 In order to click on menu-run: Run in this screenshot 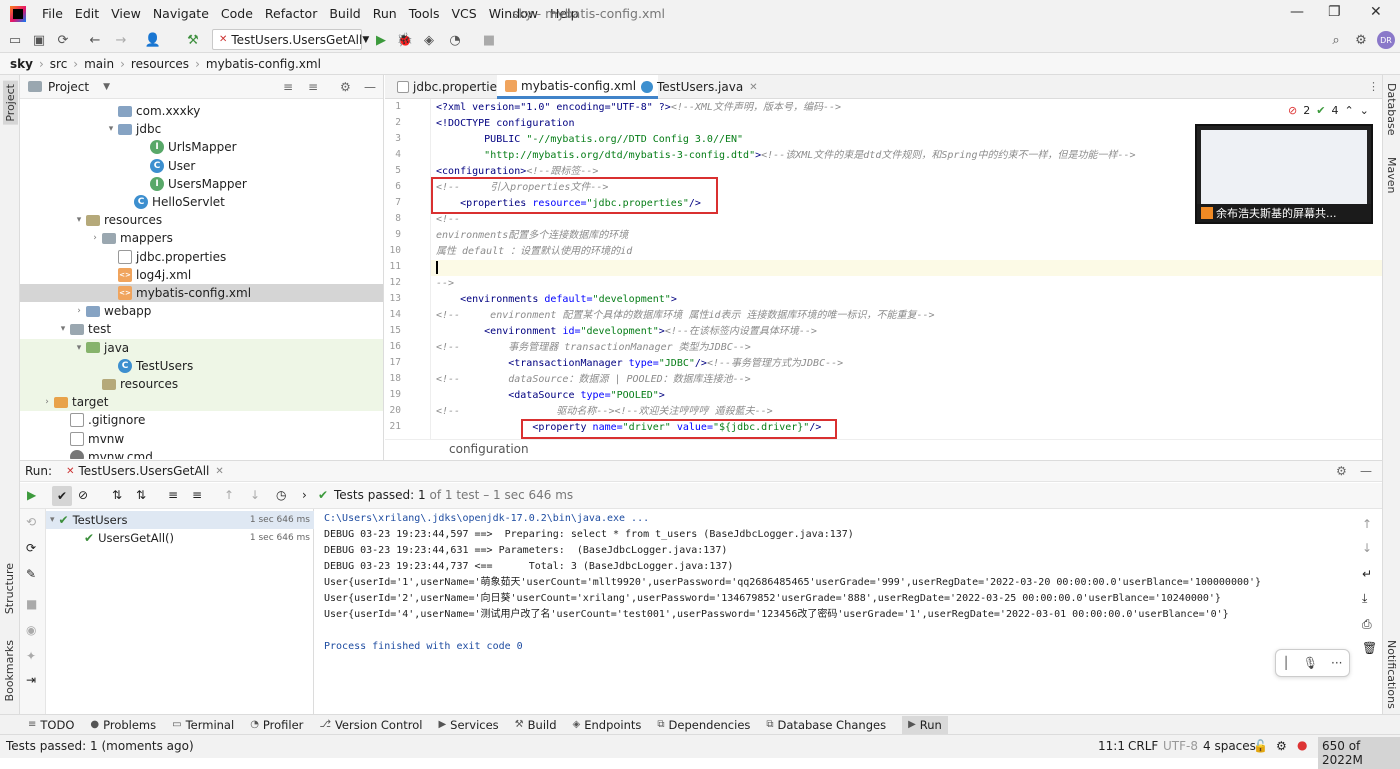, I will do `click(385, 13)`.